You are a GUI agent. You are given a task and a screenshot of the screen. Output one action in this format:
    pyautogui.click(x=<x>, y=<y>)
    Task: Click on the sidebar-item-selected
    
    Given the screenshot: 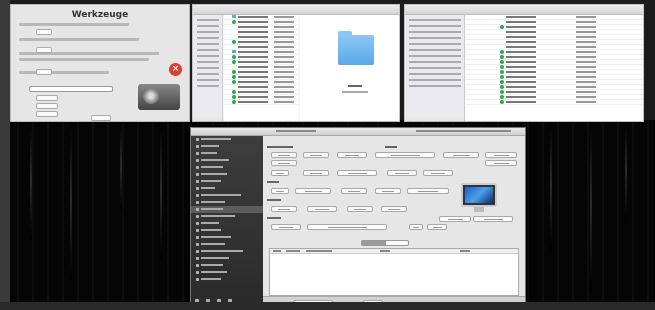 What is the action you would take?
    pyautogui.click(x=227, y=209)
    